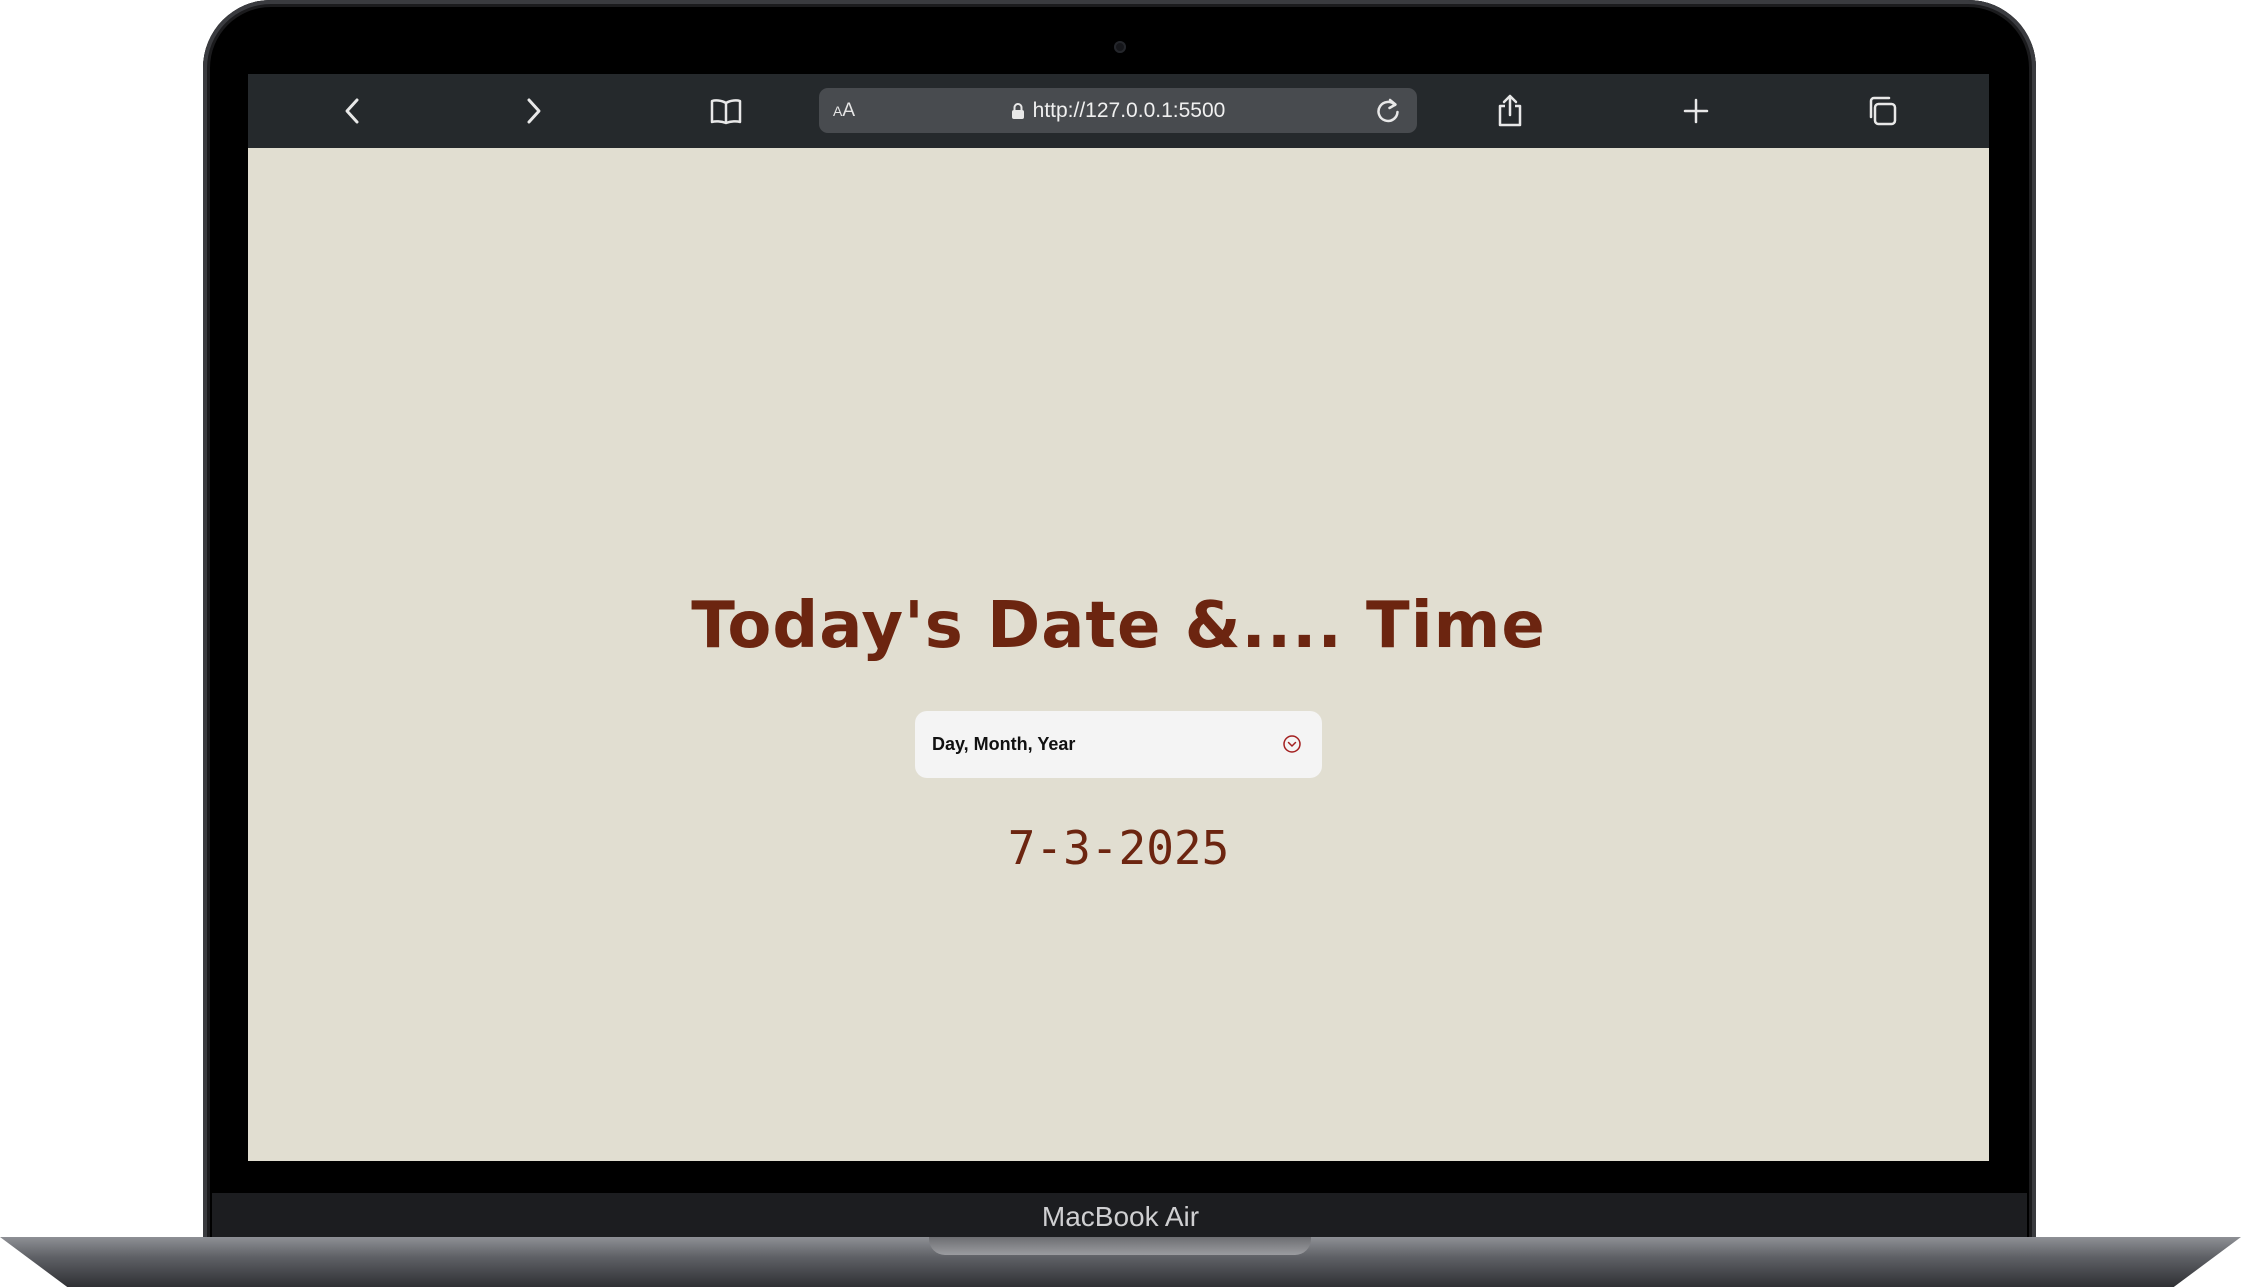 The image size is (2241, 1287). I want to click on date-output: 7-3-2025, so click(1118, 848).